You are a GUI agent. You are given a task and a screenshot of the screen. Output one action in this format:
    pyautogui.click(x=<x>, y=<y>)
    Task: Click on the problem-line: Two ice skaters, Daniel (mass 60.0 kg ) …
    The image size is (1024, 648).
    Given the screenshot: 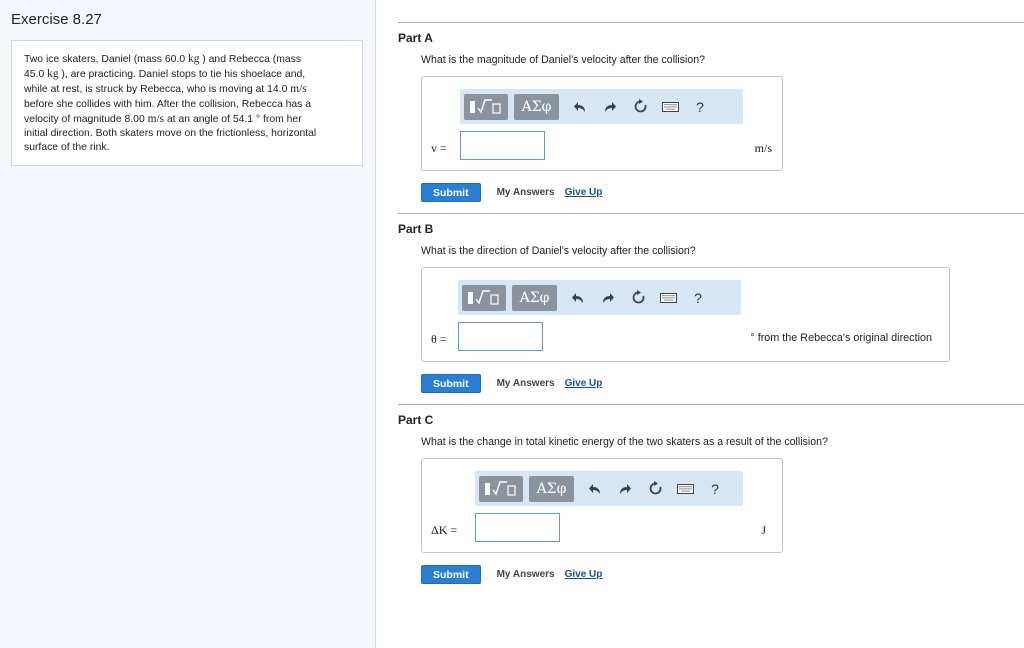 What is the action you would take?
    pyautogui.click(x=163, y=59)
    